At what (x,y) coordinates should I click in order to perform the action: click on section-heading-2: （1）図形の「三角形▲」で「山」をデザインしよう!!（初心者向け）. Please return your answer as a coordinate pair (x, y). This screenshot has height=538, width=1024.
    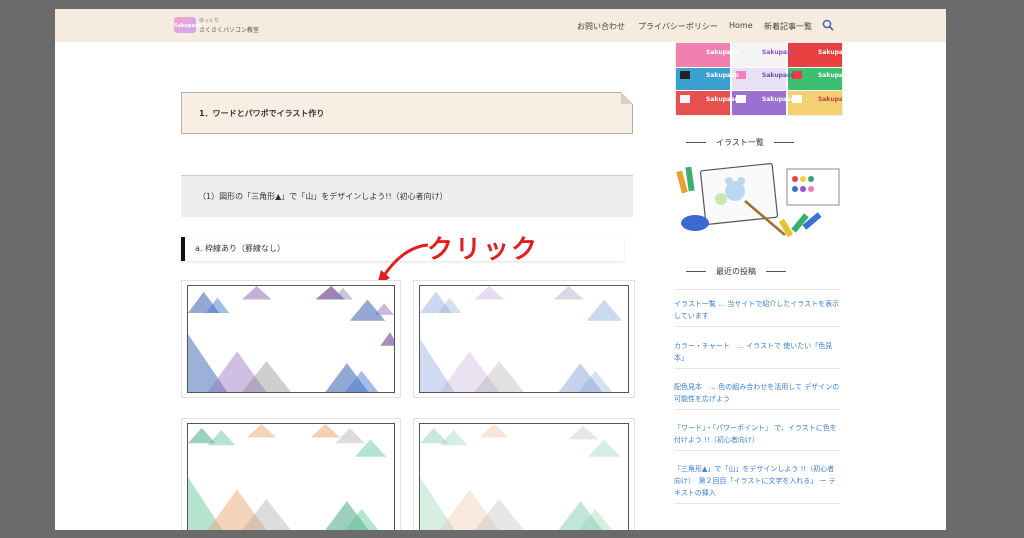
    Looking at the image, I should click on (407, 196).